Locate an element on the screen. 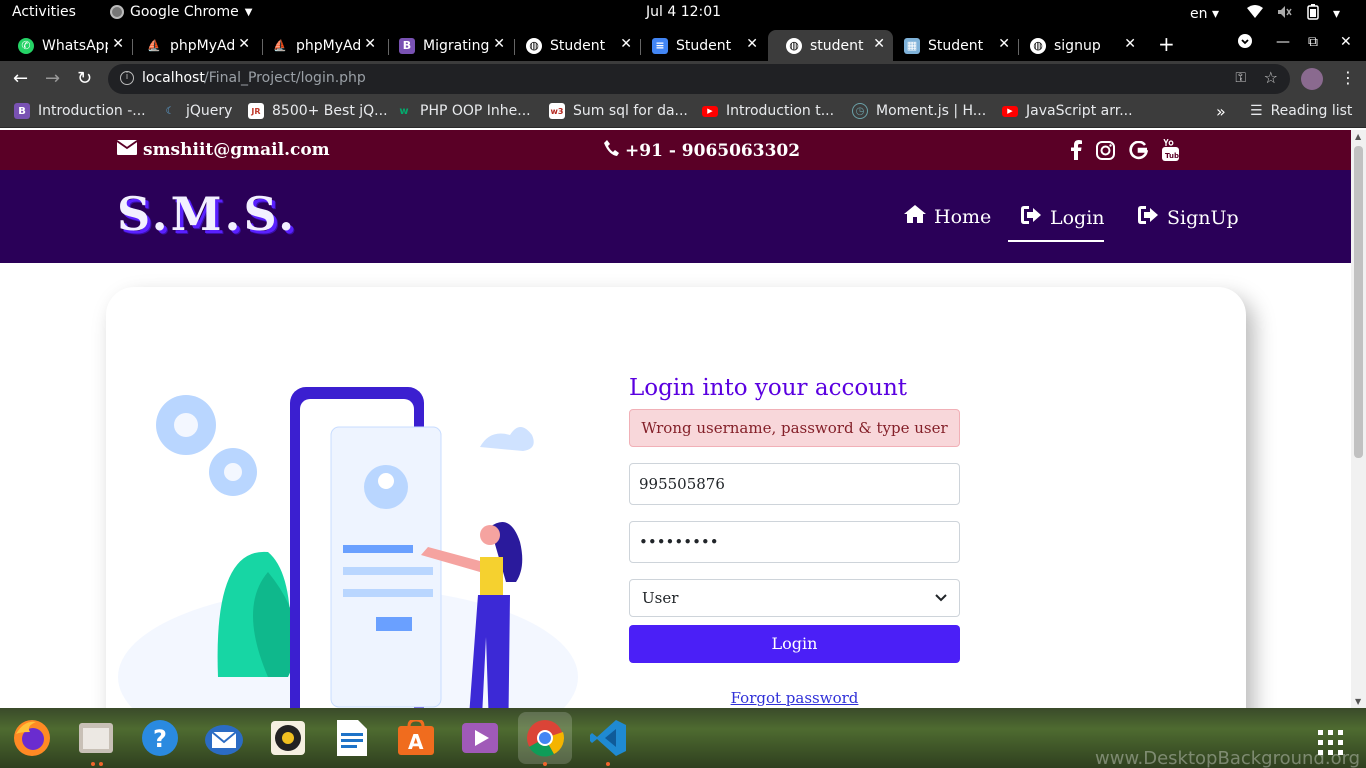 This screenshot has width=1366, height=768. minimize-icon: — is located at coordinates (1283, 42).